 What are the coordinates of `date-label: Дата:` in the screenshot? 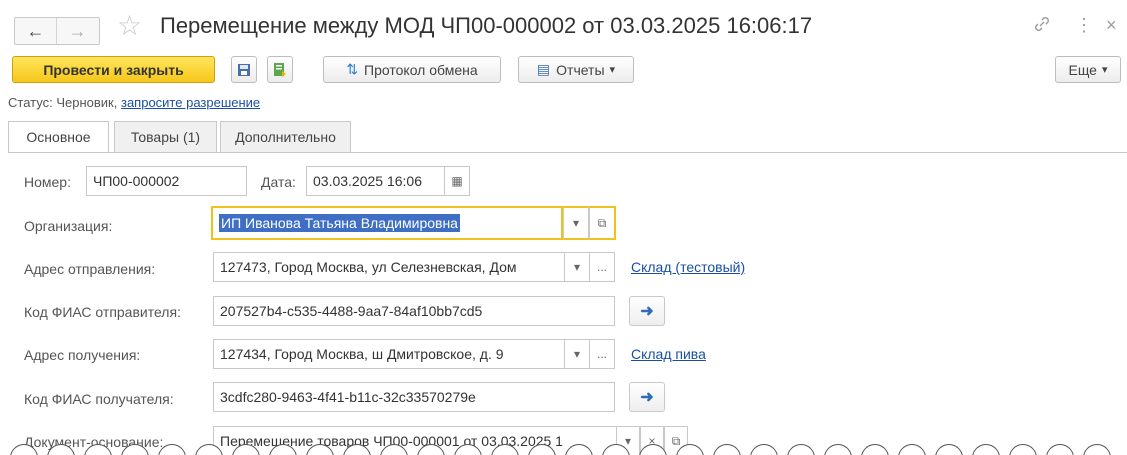 It's located at (278, 182).